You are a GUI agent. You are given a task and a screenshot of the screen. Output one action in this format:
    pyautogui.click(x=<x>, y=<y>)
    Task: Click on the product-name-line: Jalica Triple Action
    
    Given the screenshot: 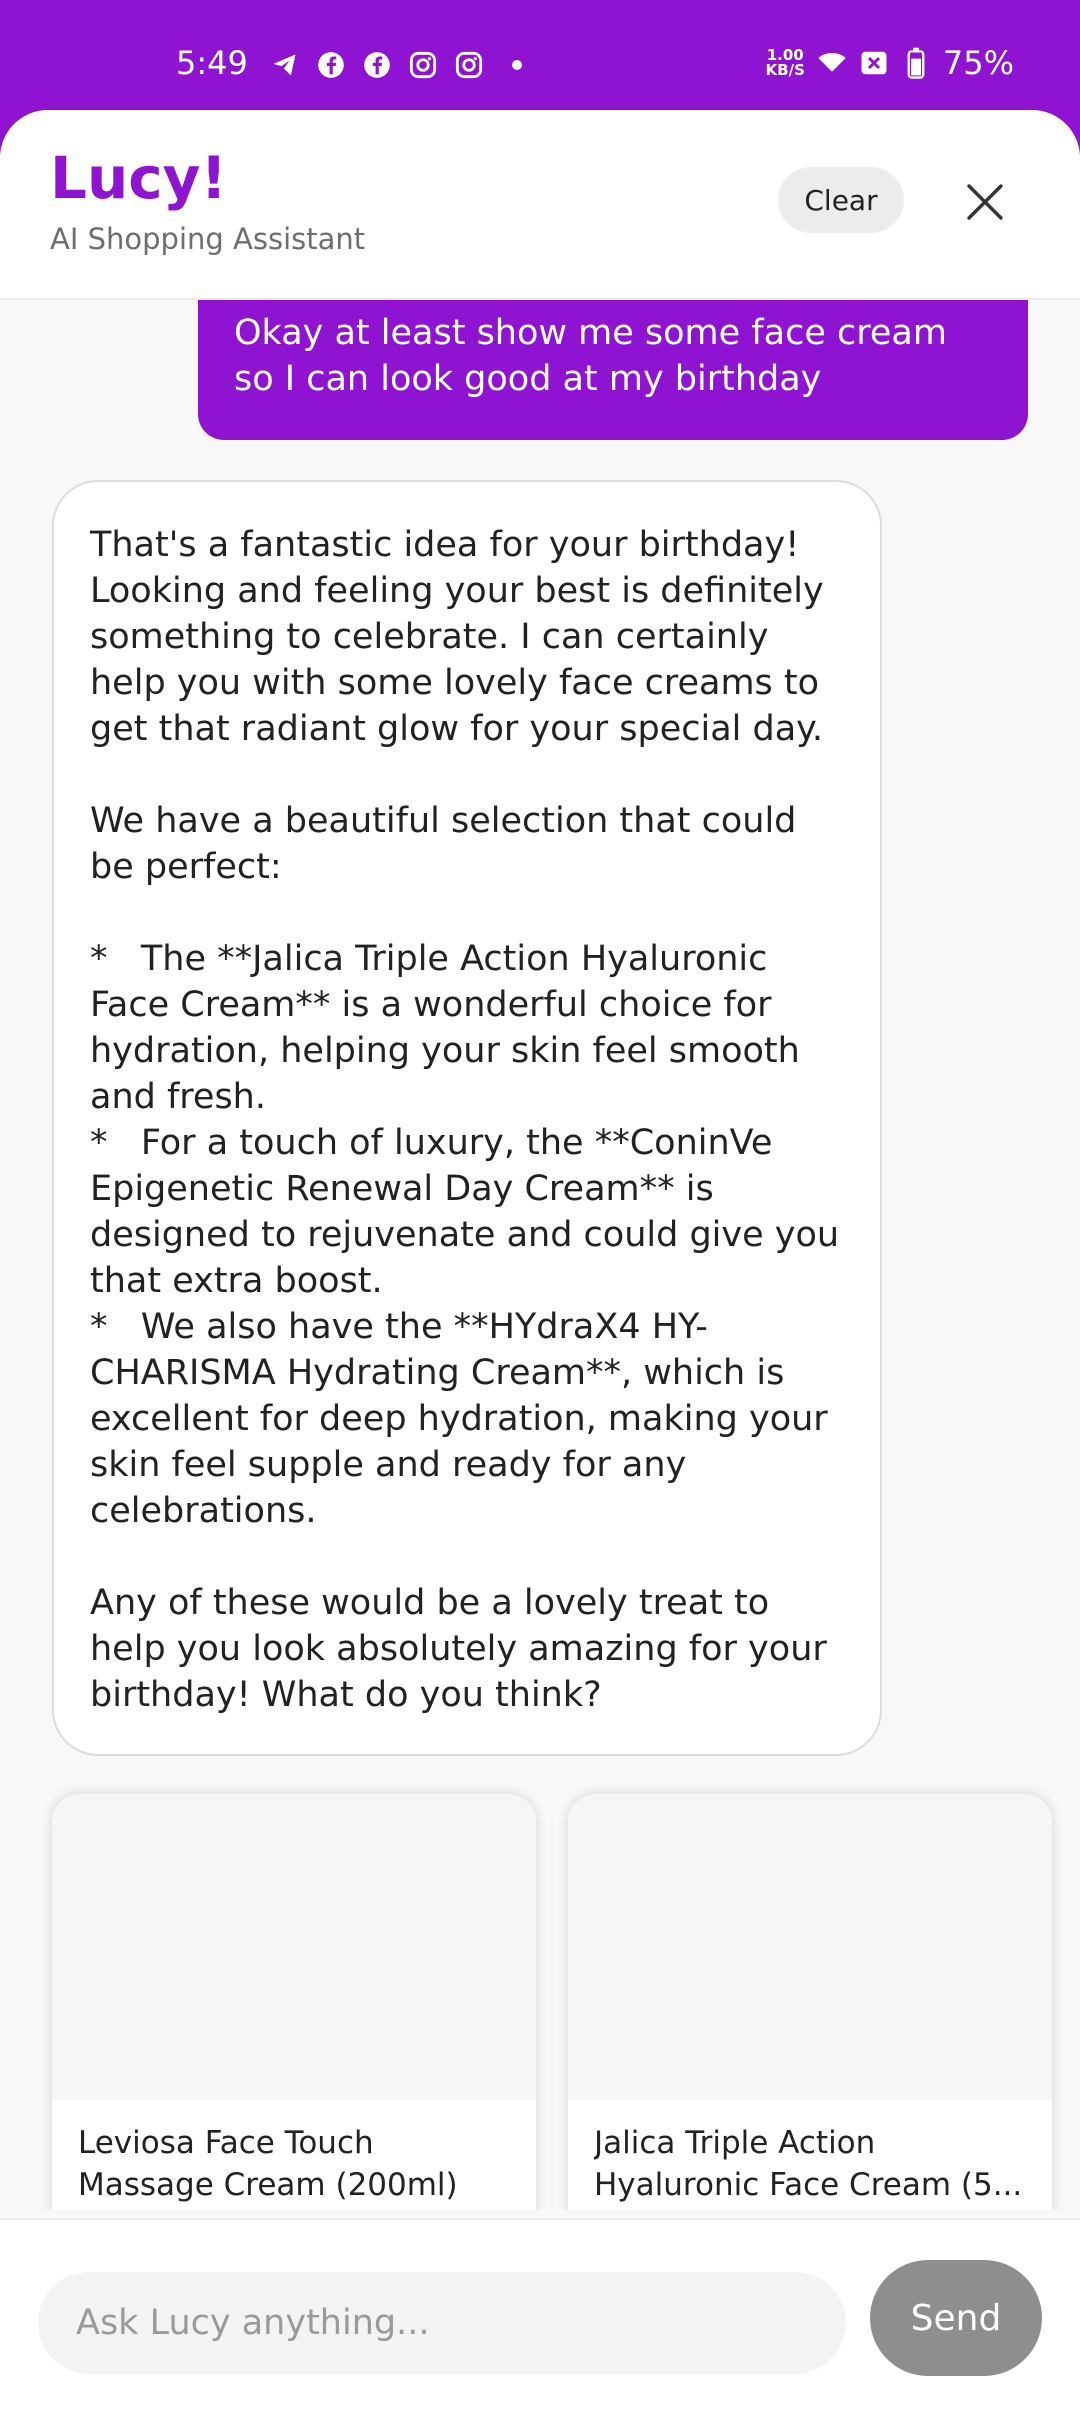 What is the action you would take?
    pyautogui.click(x=735, y=2143)
    